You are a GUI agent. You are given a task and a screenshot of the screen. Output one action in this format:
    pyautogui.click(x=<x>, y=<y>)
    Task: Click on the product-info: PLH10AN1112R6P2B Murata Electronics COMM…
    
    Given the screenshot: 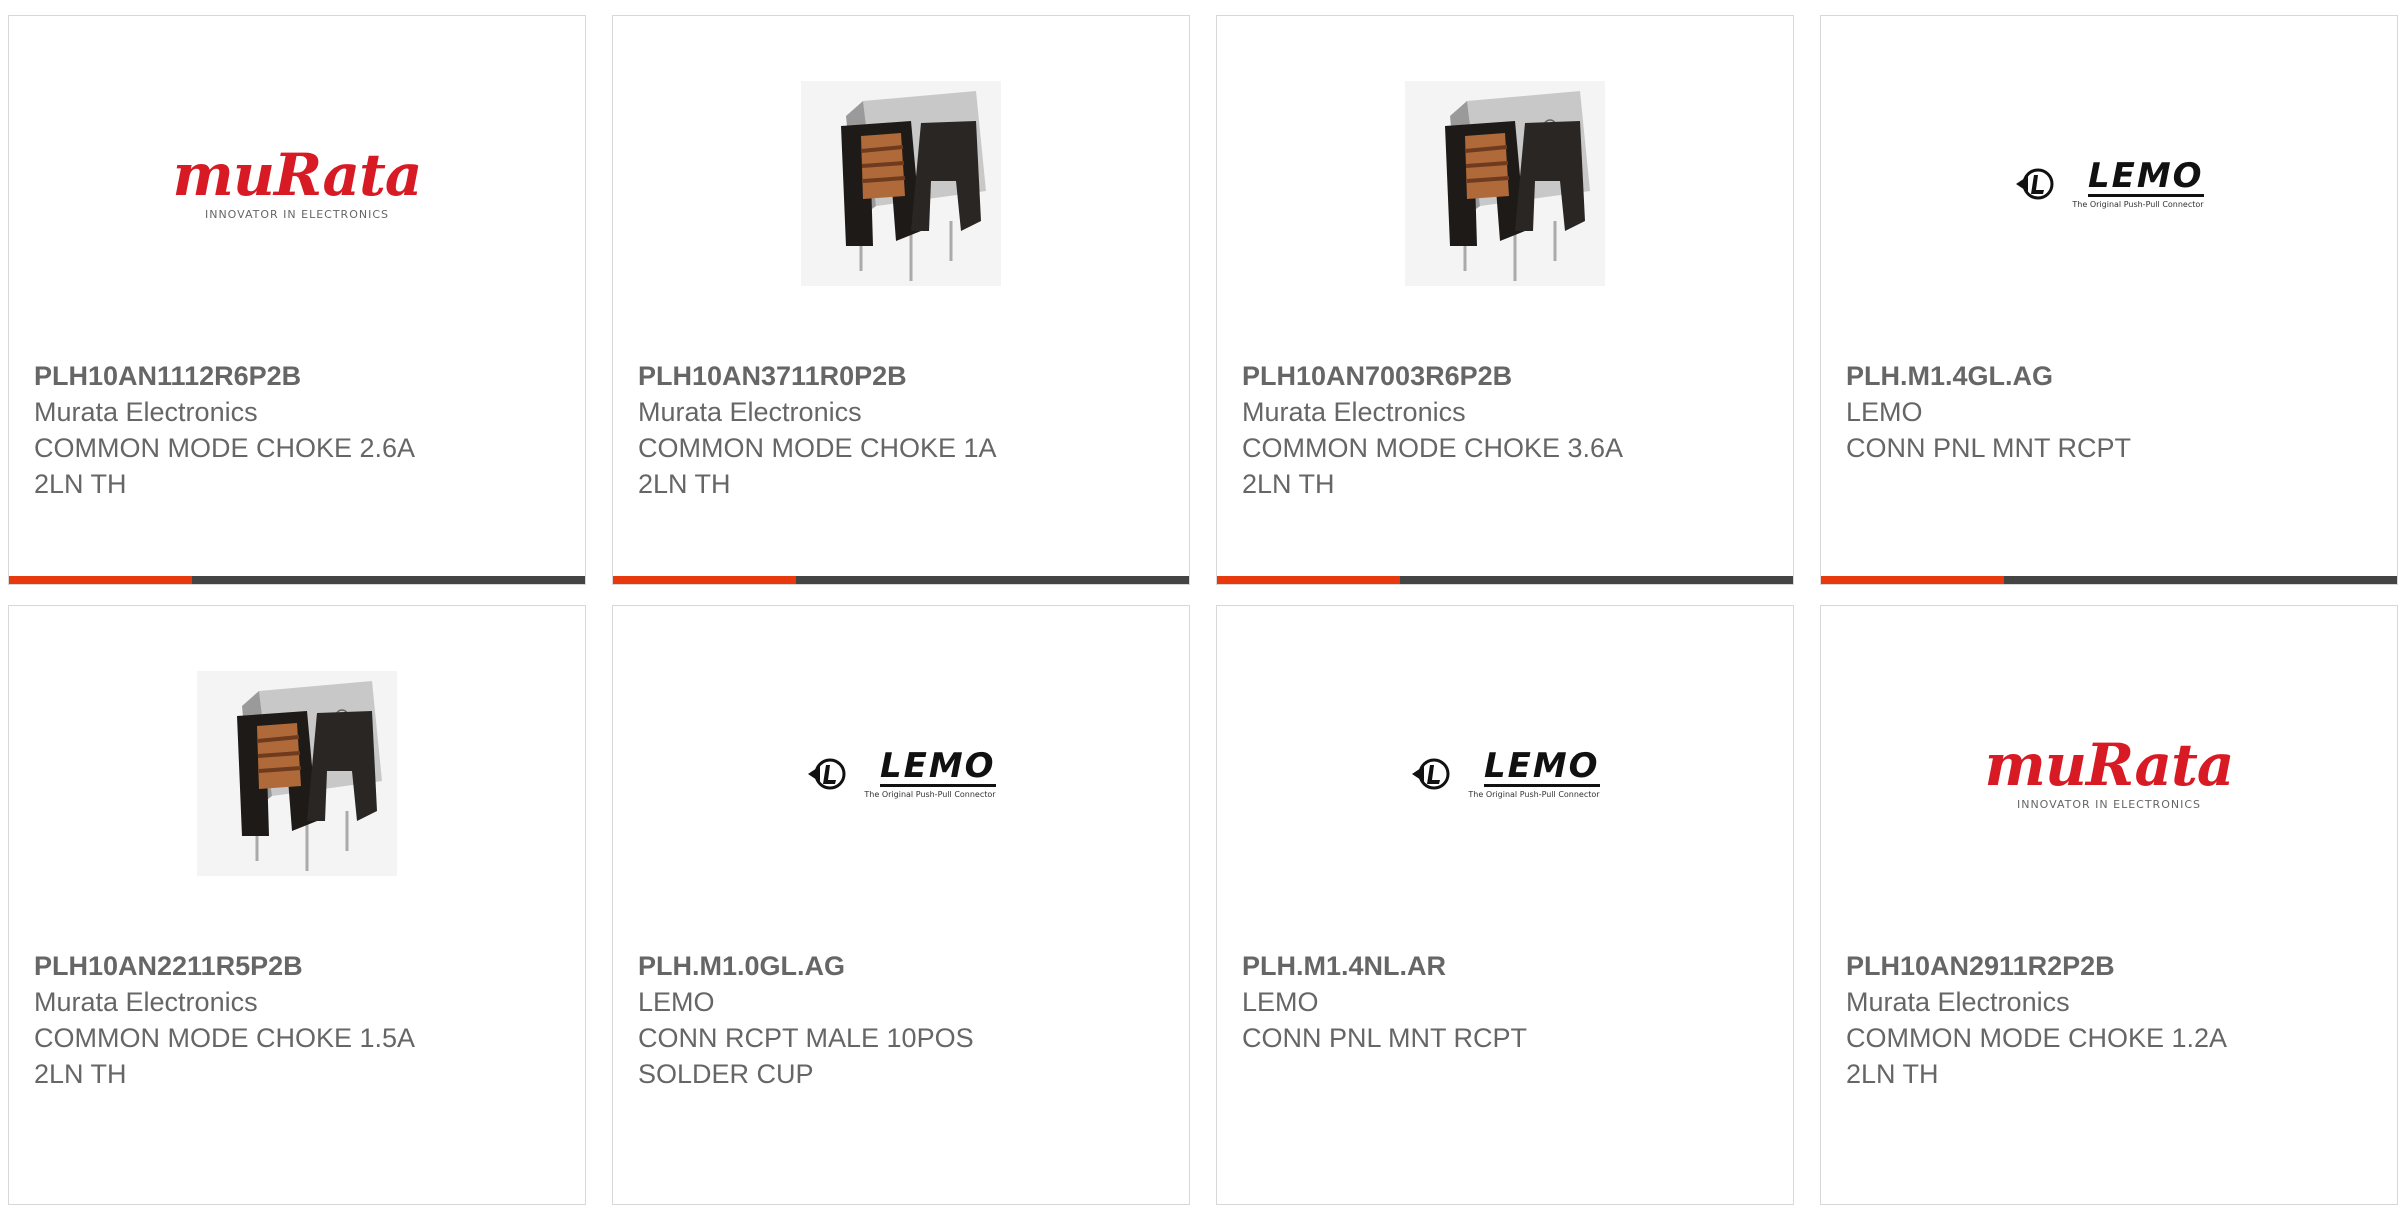 What is the action you would take?
    pyautogui.click(x=249, y=430)
    